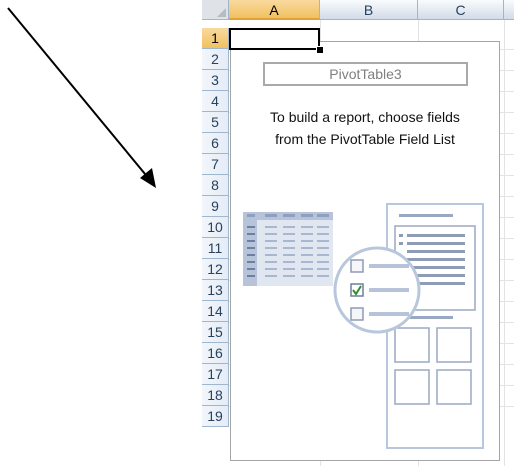 This screenshot has height=466, width=514. Describe the element at coordinates (369, 10) in the screenshot. I see `column-header-b: B` at that location.